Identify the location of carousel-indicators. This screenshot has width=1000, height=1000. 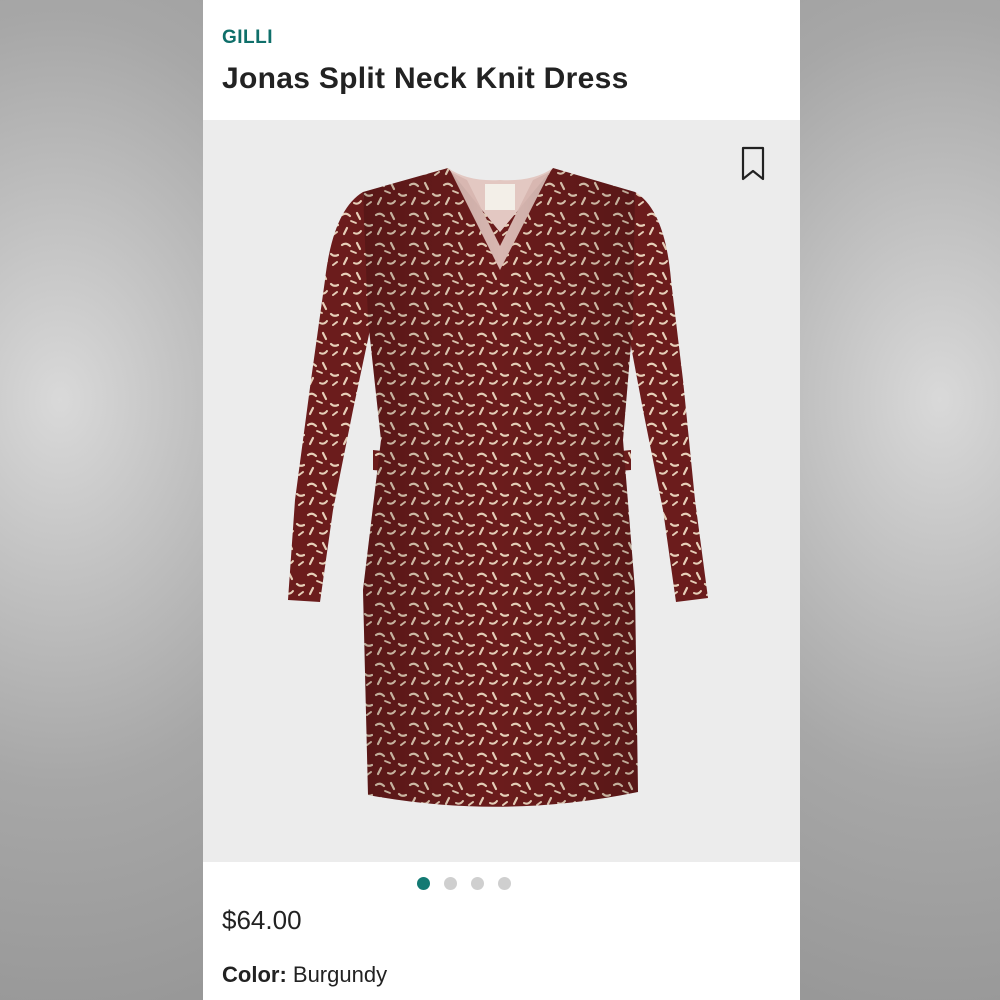
(501, 883).